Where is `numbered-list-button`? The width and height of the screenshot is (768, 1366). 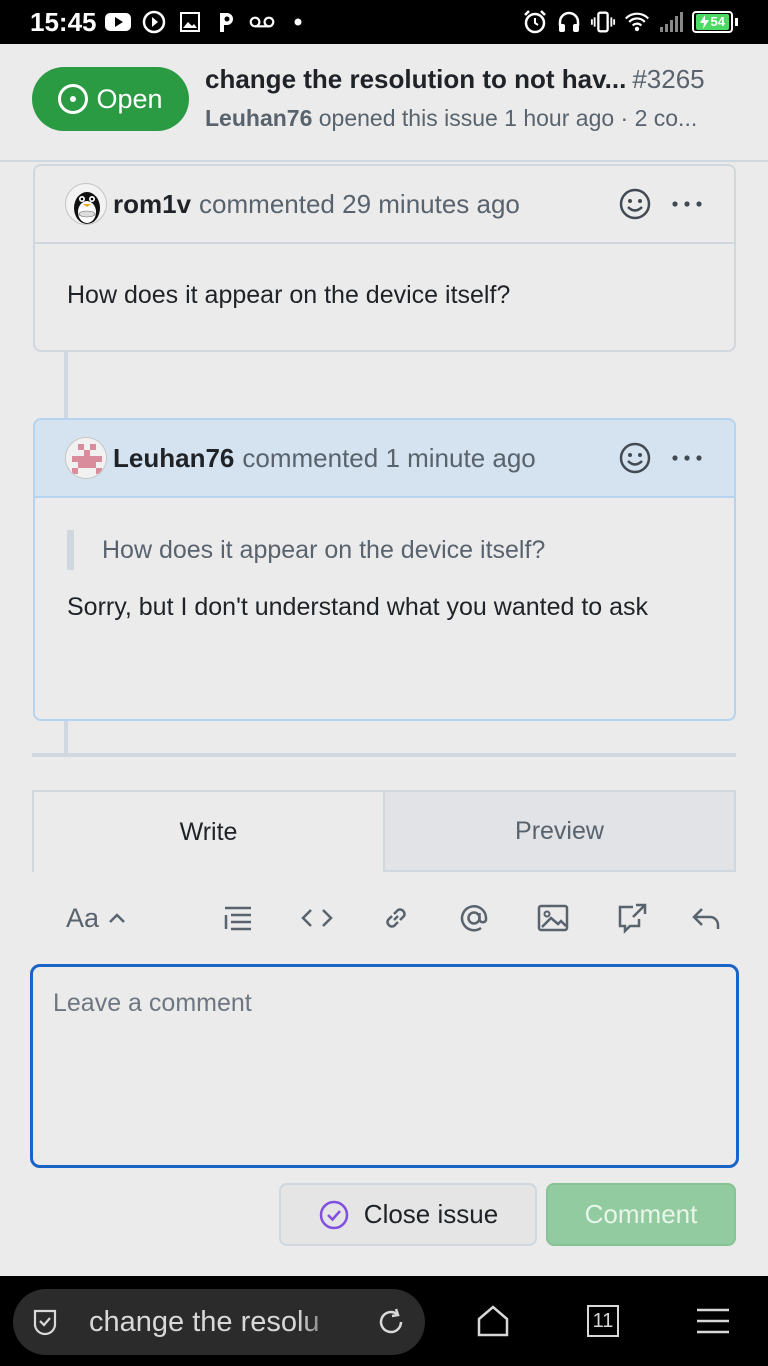 numbered-list-button is located at coordinates (238, 918).